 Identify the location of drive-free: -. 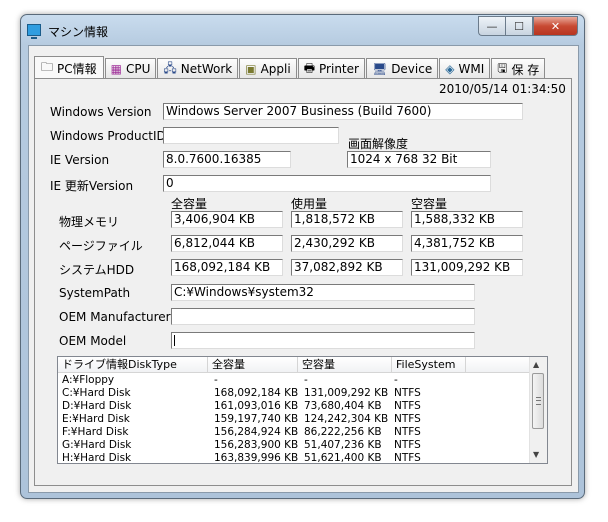
(306, 380).